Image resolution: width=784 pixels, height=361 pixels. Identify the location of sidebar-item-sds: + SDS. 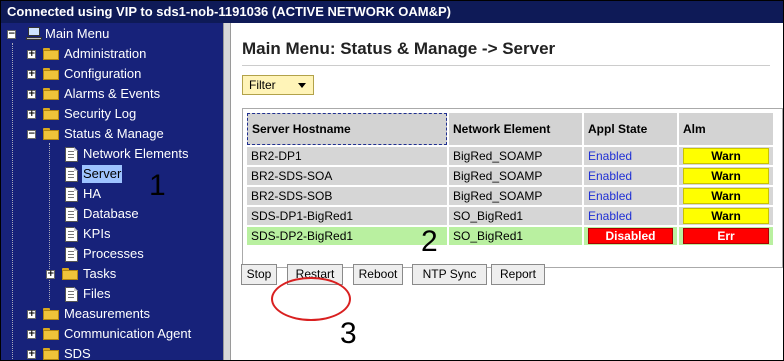
(112, 353).